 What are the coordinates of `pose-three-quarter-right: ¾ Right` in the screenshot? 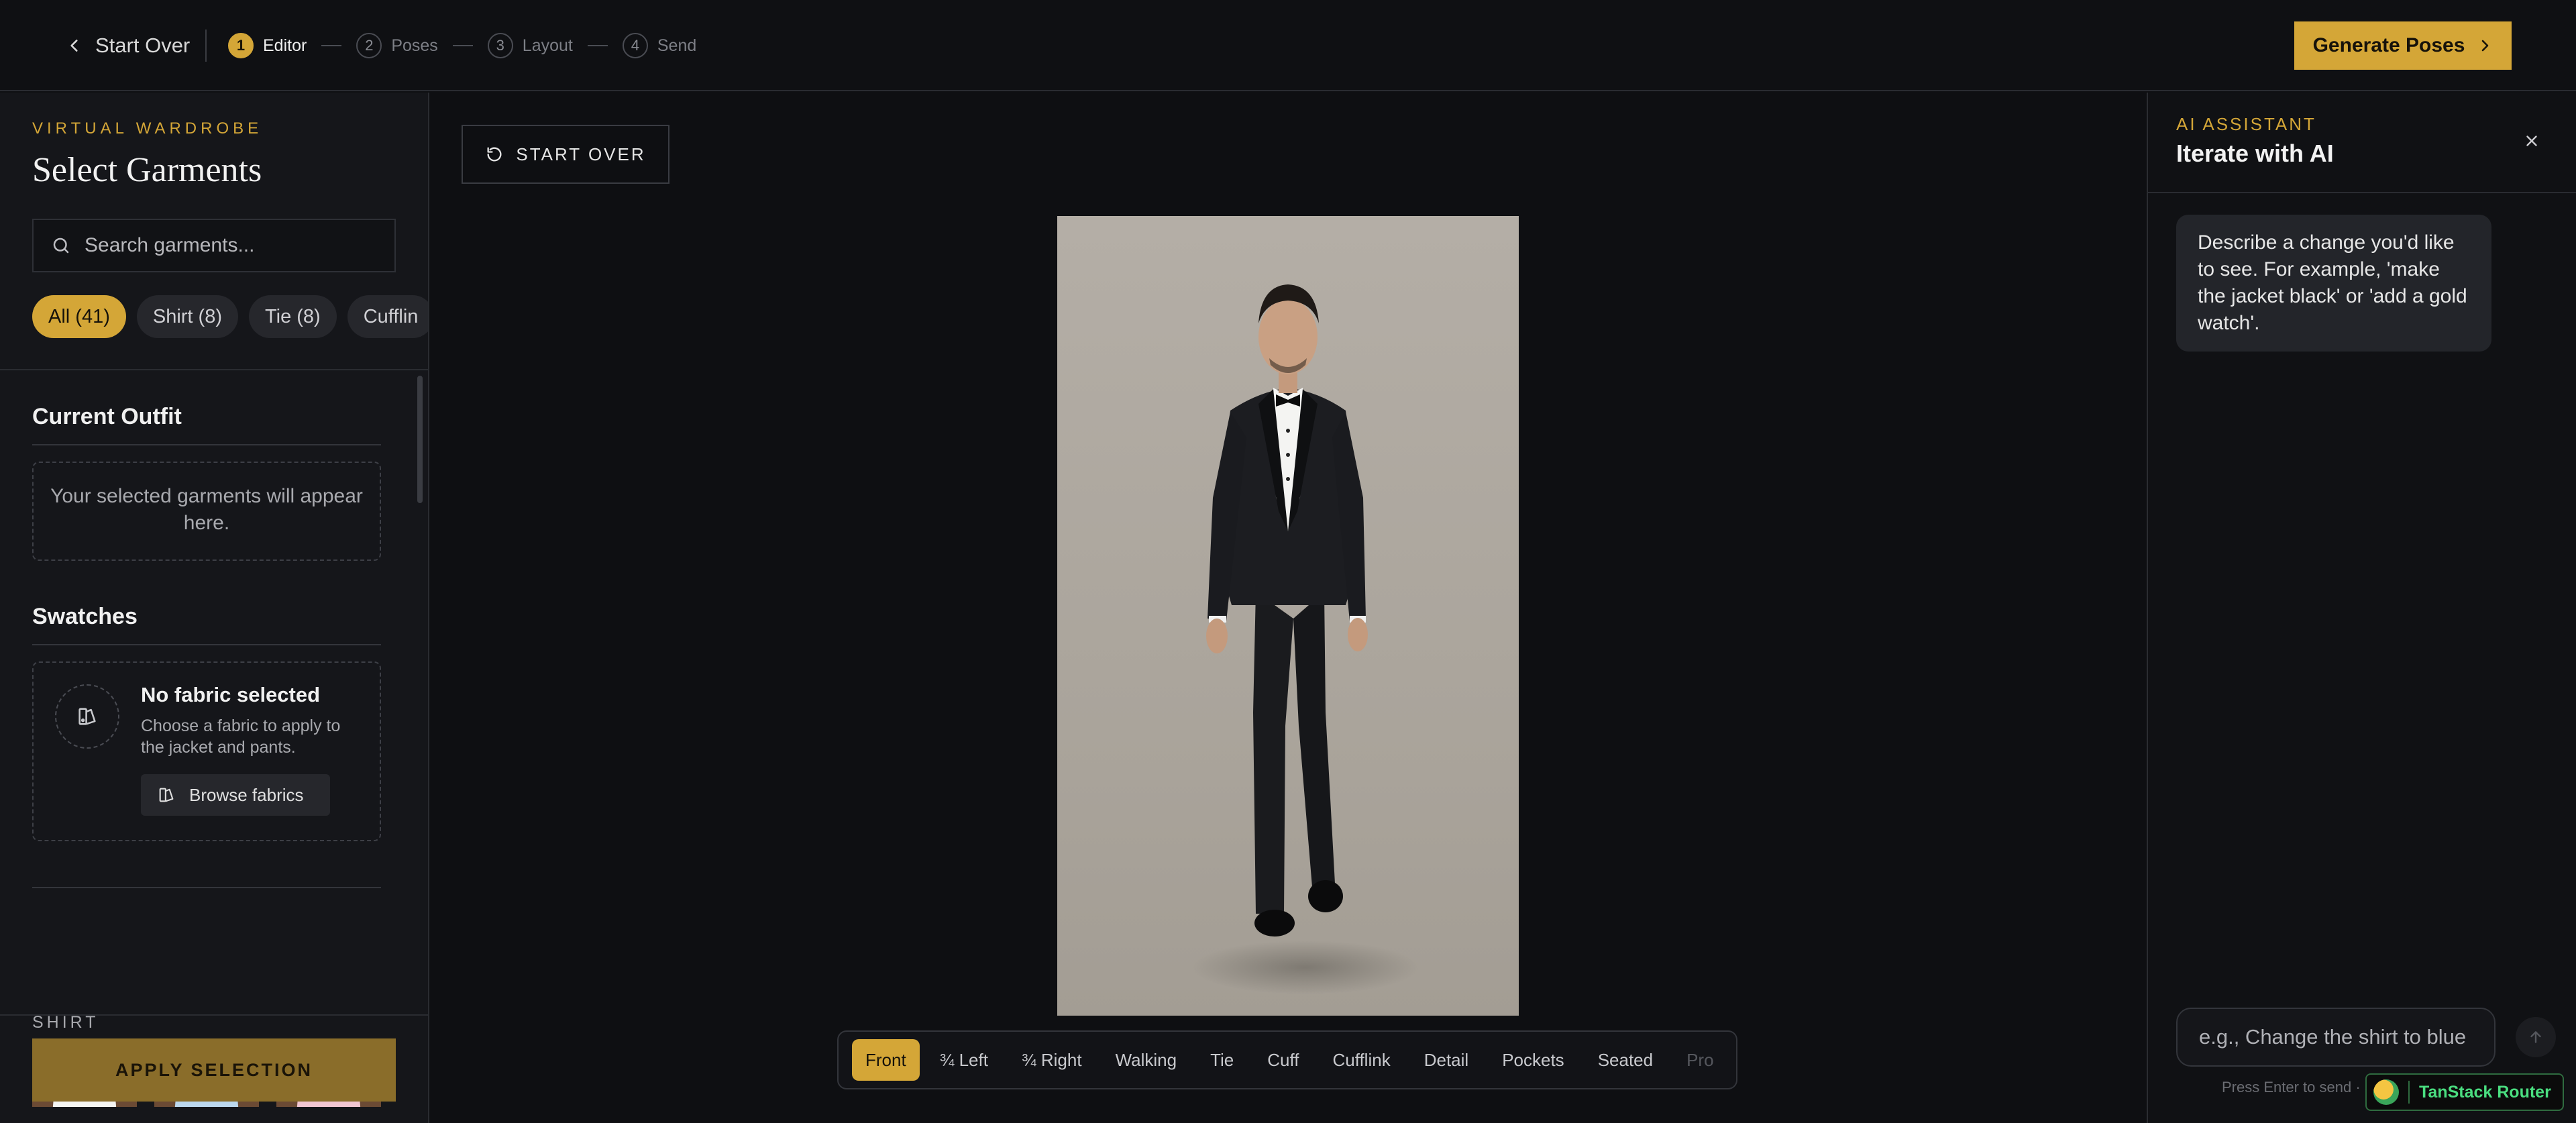 It's located at (1051, 1060).